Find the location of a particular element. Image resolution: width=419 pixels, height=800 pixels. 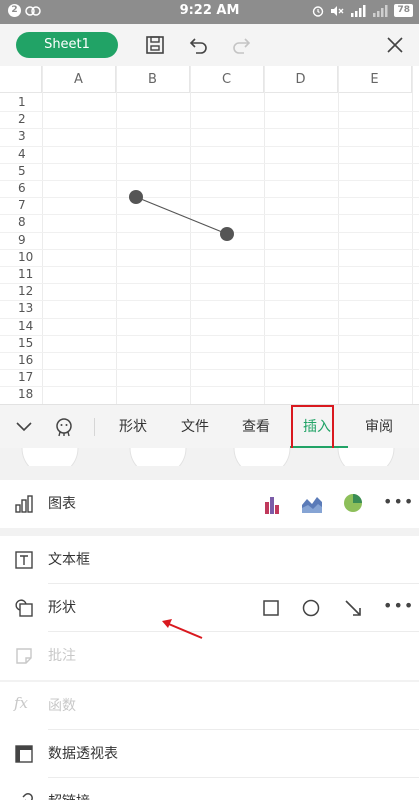

annotation-arrow-icon is located at coordinates (182, 629).